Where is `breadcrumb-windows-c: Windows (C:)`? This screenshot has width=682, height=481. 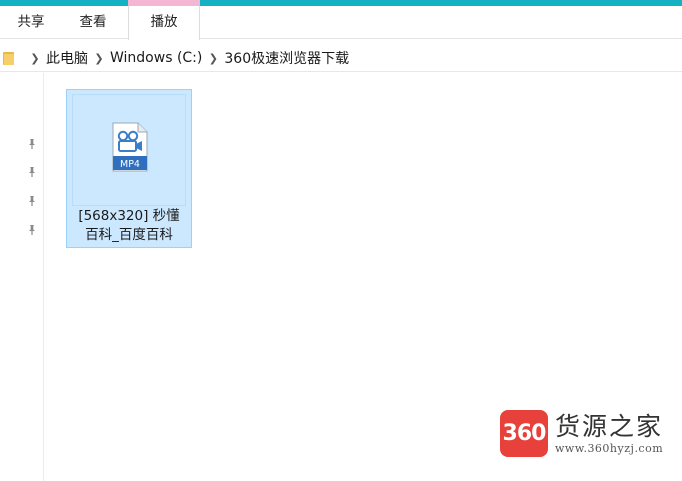
breadcrumb-windows-c: Windows (C:) is located at coordinates (156, 58).